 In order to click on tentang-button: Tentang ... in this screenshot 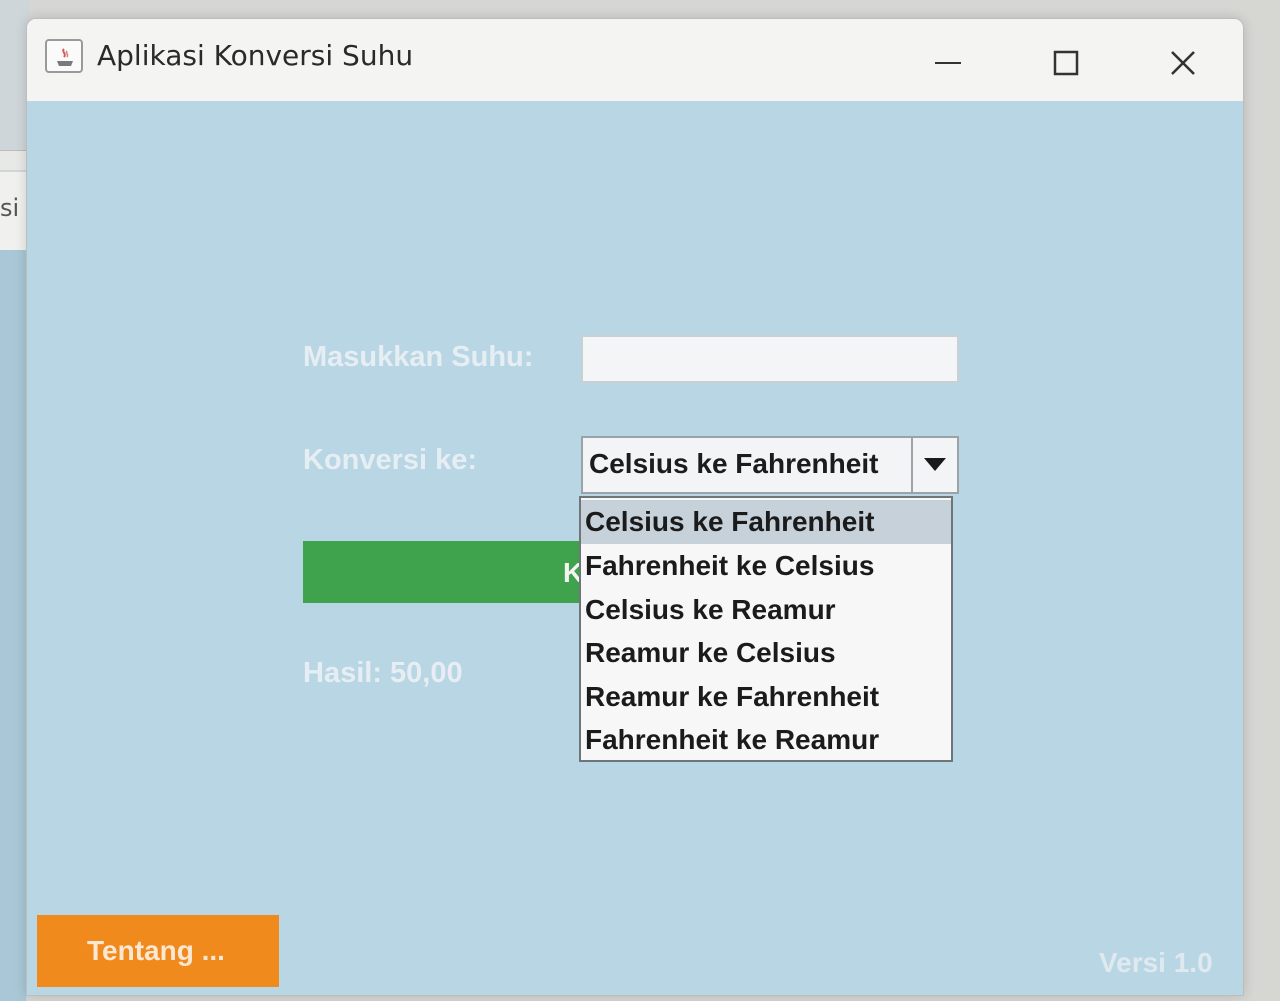, I will do `click(158, 951)`.